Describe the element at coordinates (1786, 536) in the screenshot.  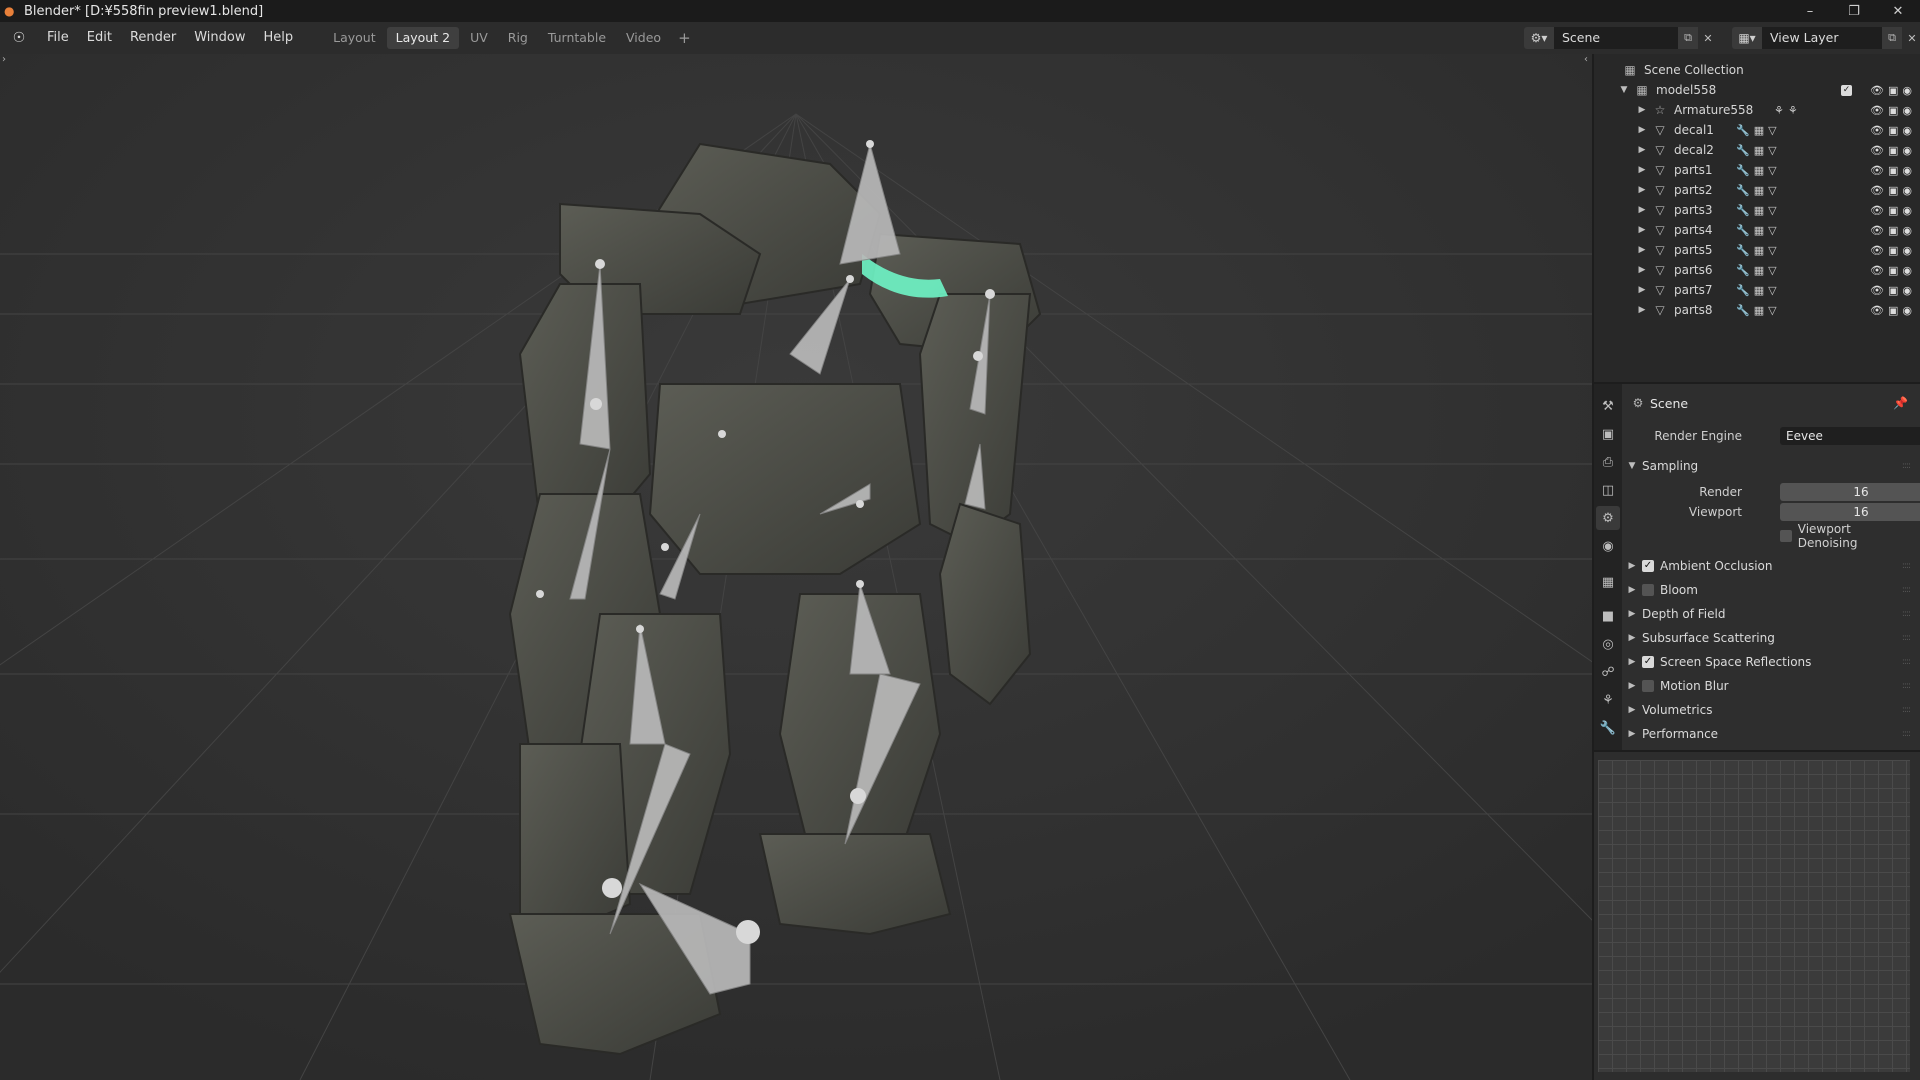
I see `viewport-denoising-checkbox` at that location.